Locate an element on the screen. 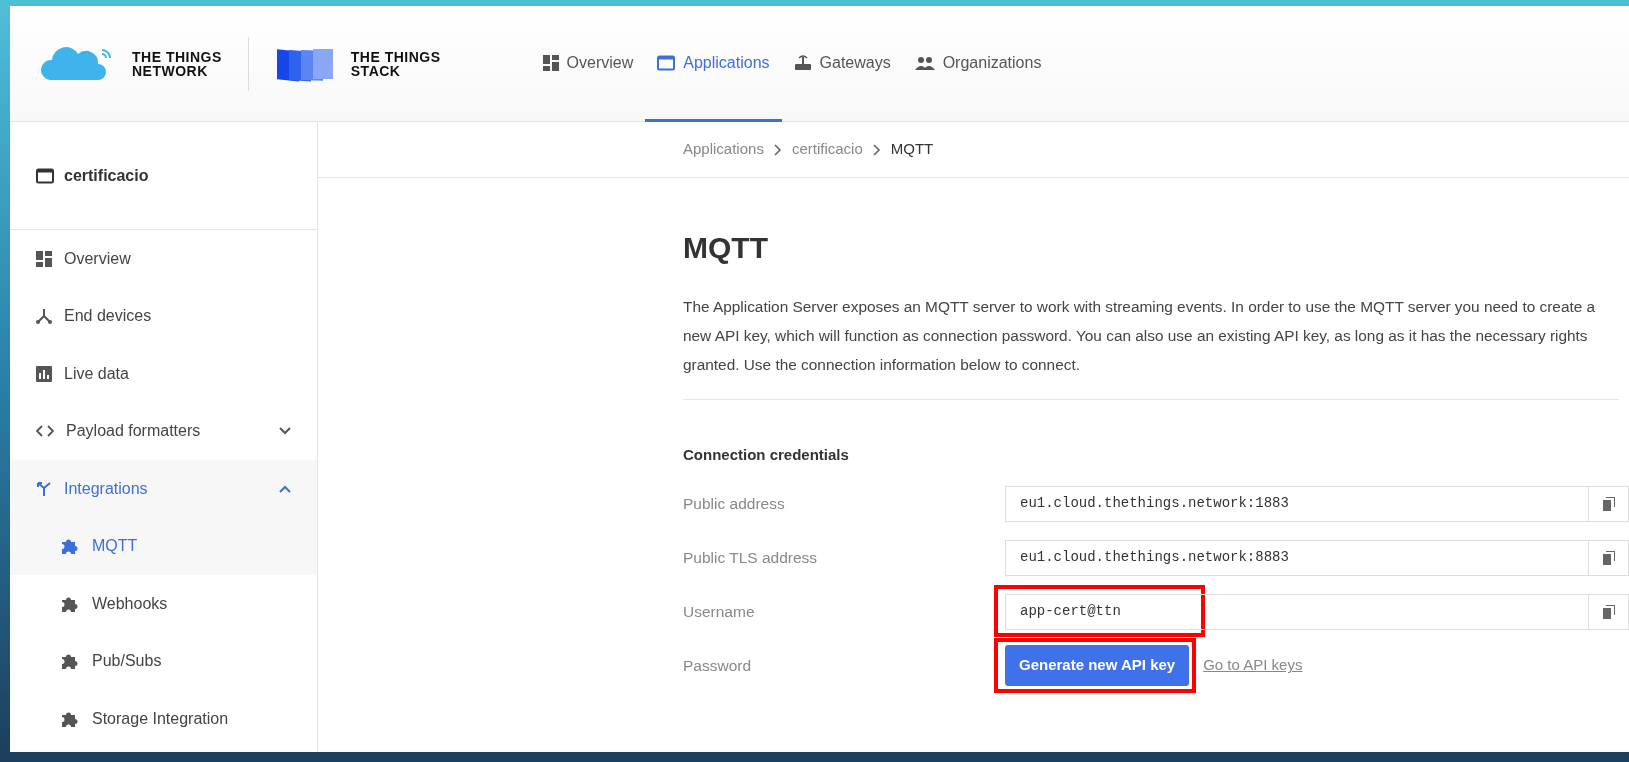 The height and width of the screenshot is (762, 1629). sidebar-subitem: MQTT is located at coordinates (163, 546).